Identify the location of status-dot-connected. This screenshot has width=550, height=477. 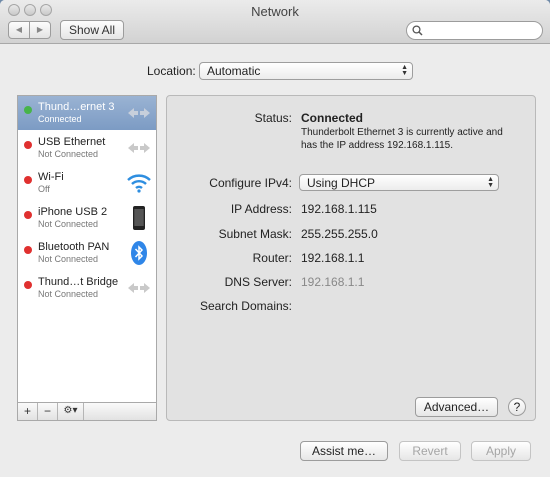
(28, 110).